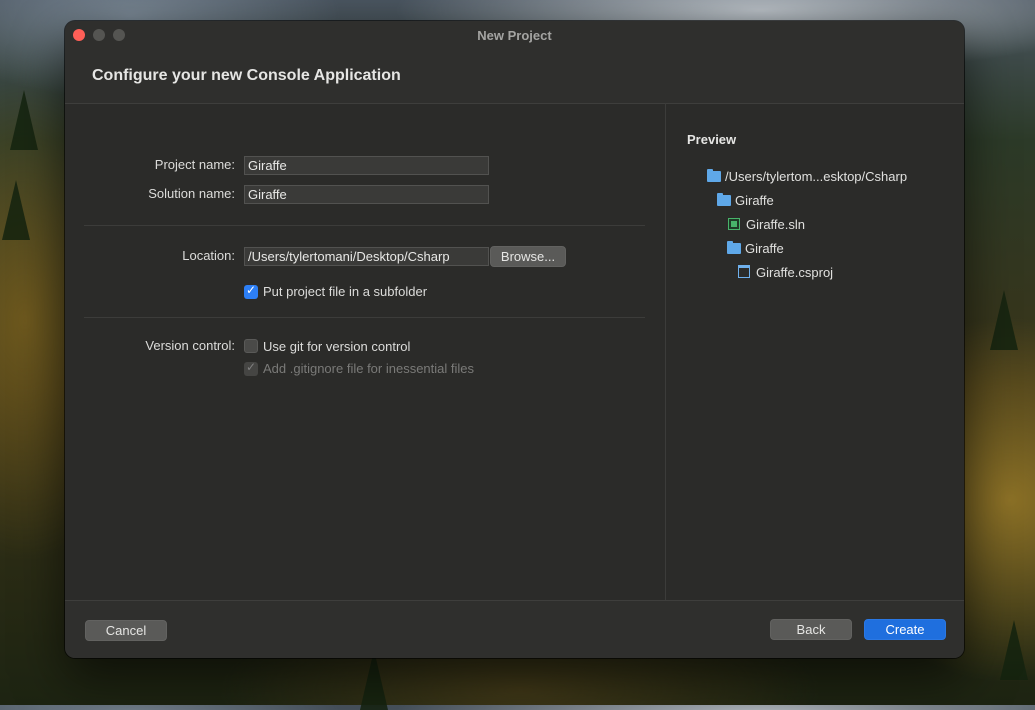 This screenshot has height=710, width=1035. I want to click on title-bar: New Project, so click(514, 35).